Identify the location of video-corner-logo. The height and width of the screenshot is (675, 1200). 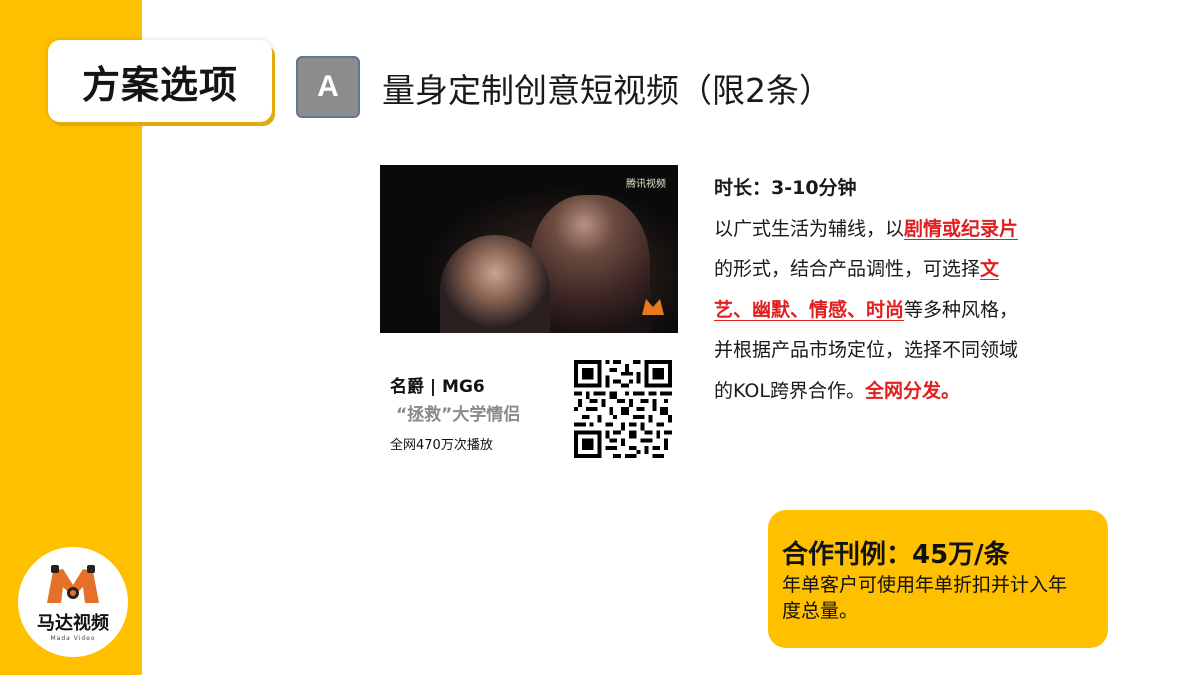
(653, 308).